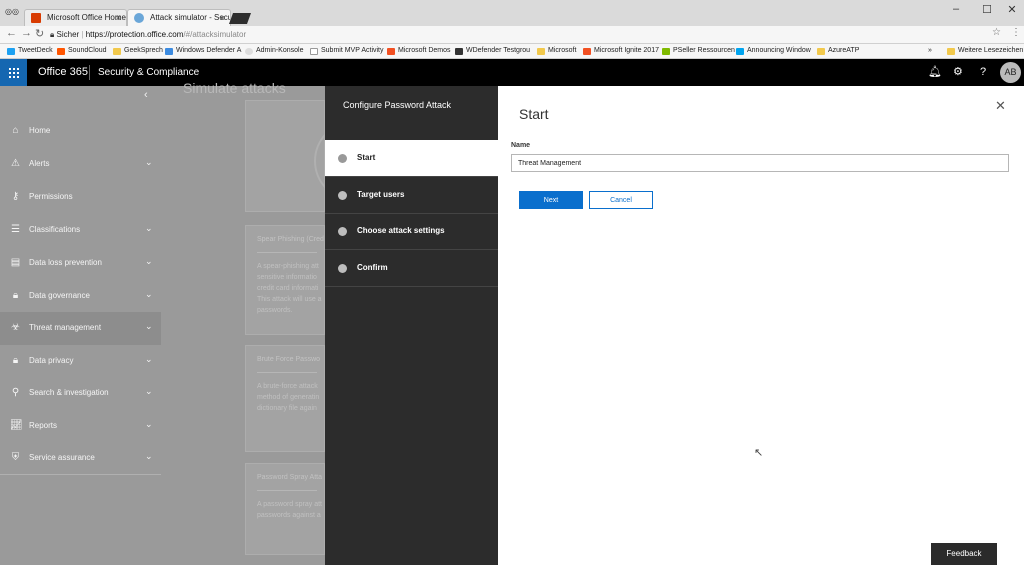  What do you see at coordinates (15, 457) in the screenshot?
I see `badge-icon: ⛨` at bounding box center [15, 457].